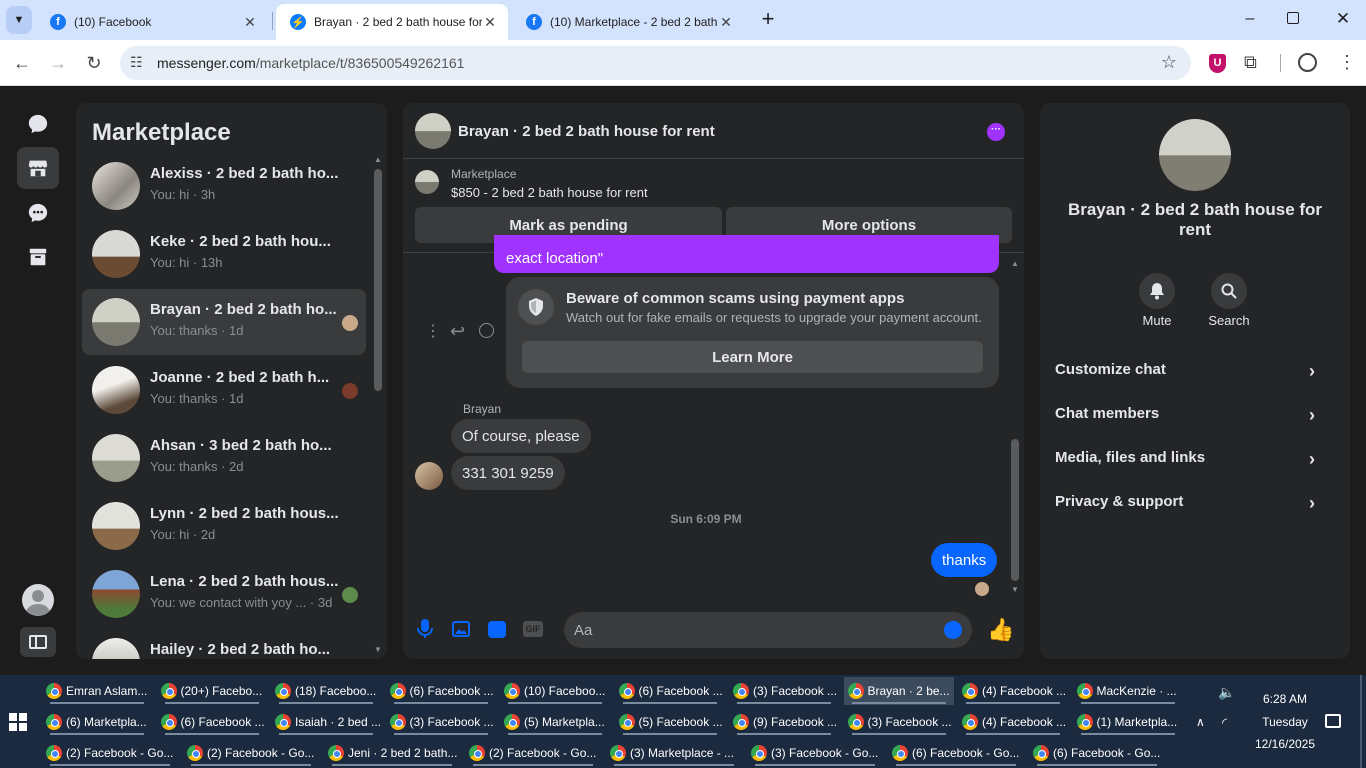  Describe the element at coordinates (1250, 20) in the screenshot. I see `minimize-button: –` at that location.